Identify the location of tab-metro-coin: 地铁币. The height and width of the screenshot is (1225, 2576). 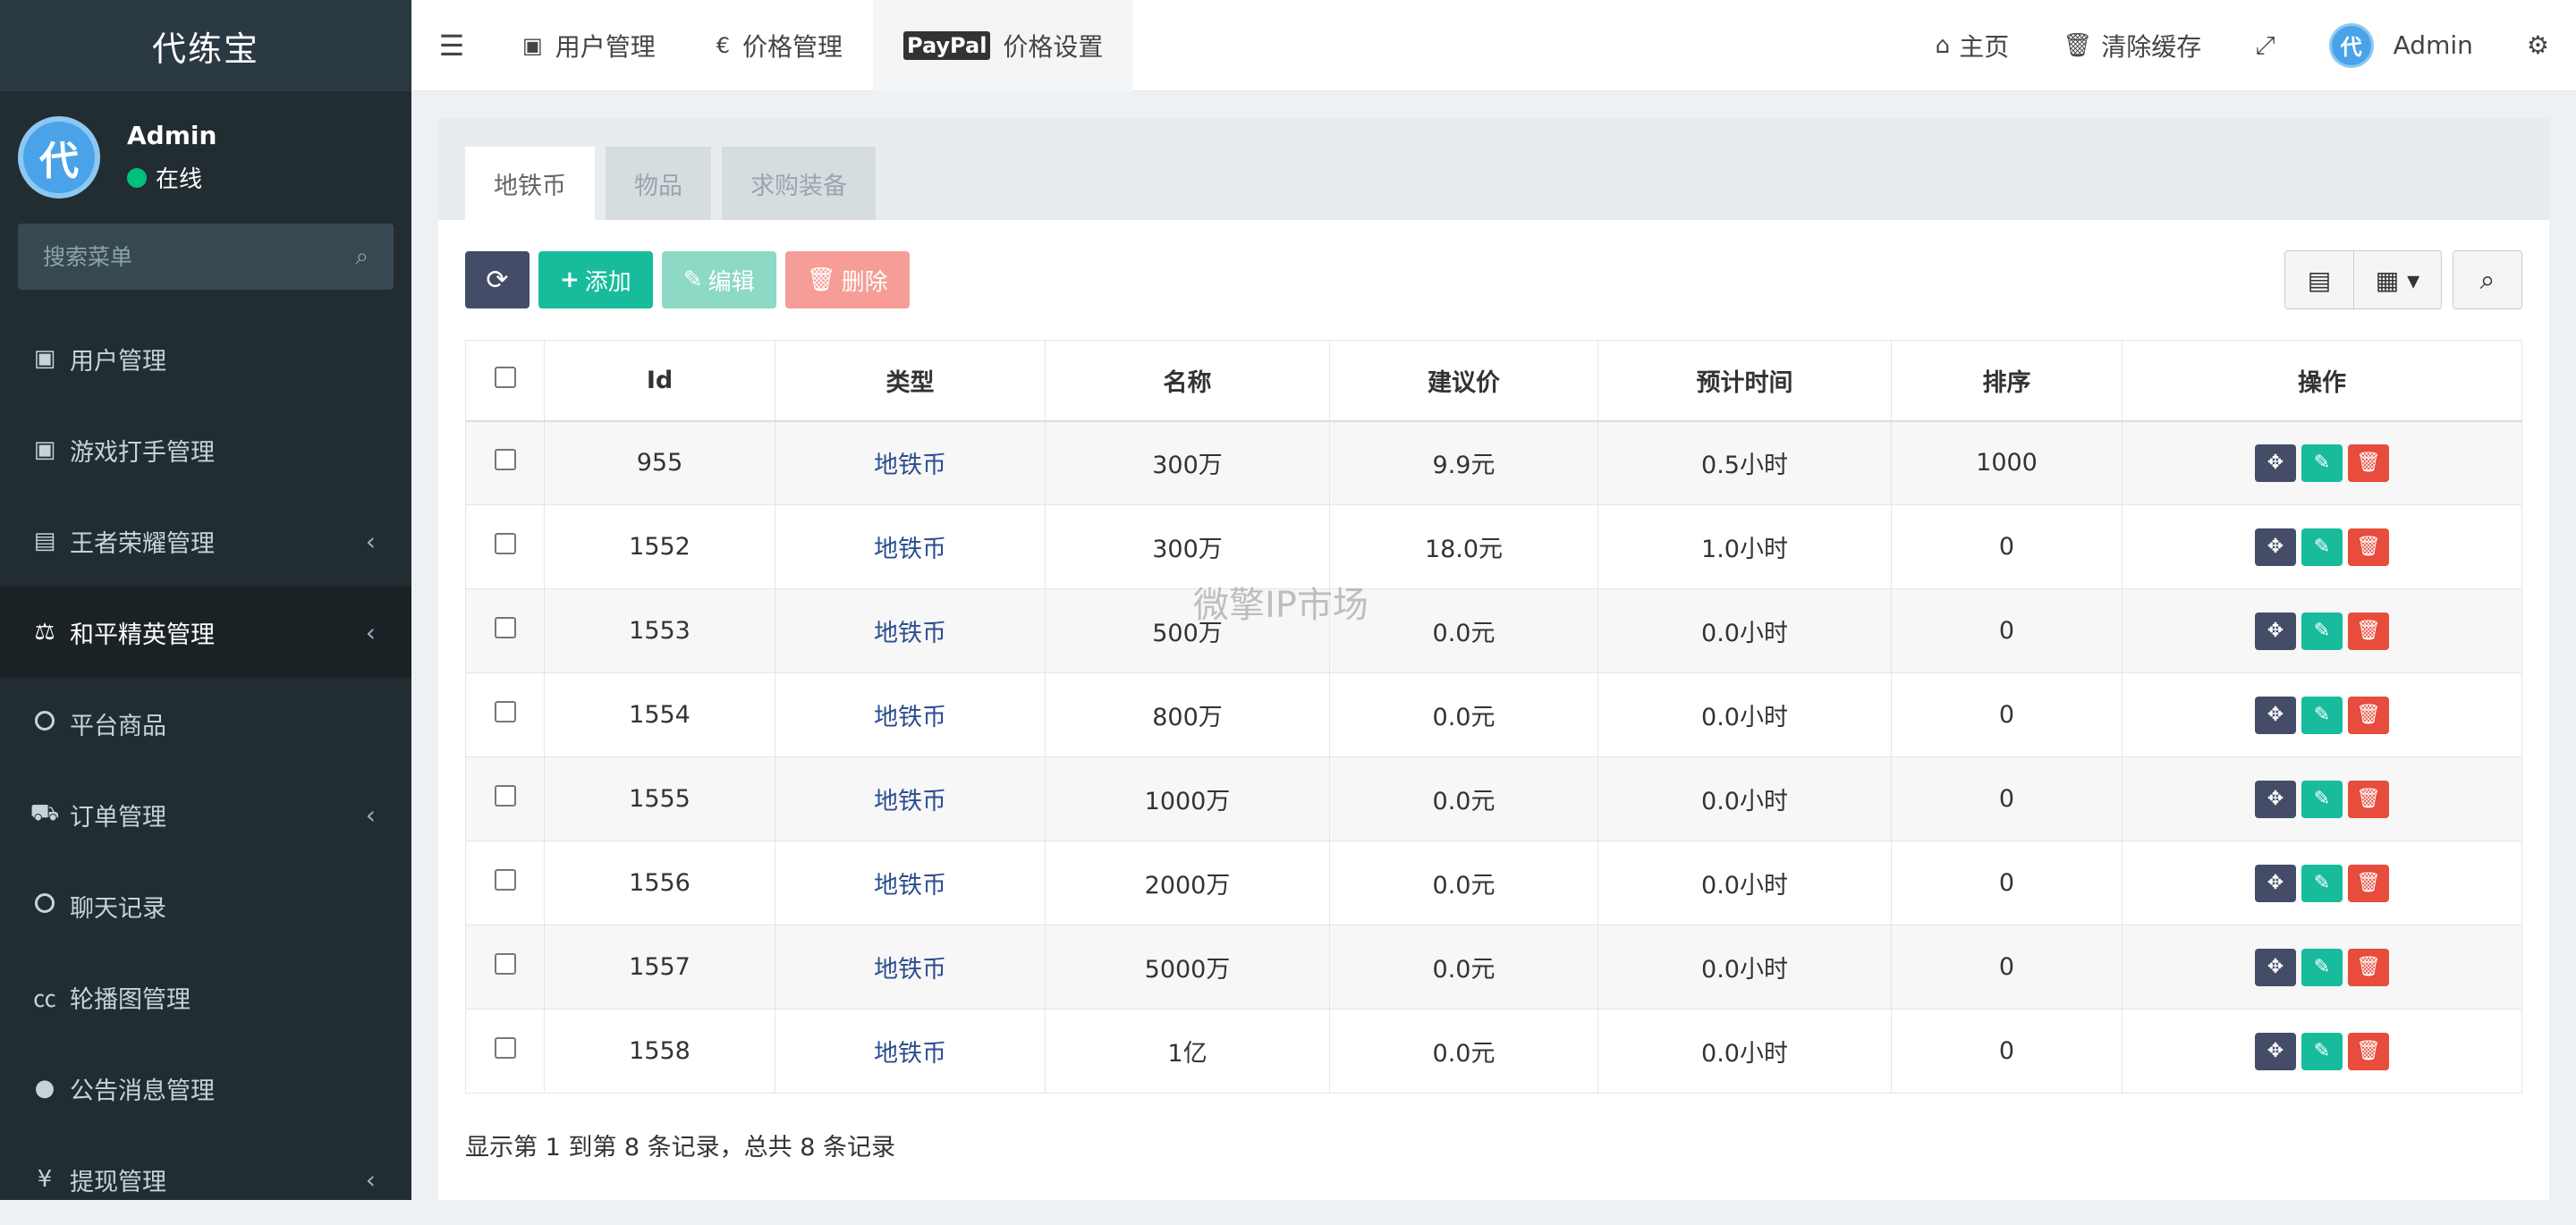
(530, 183).